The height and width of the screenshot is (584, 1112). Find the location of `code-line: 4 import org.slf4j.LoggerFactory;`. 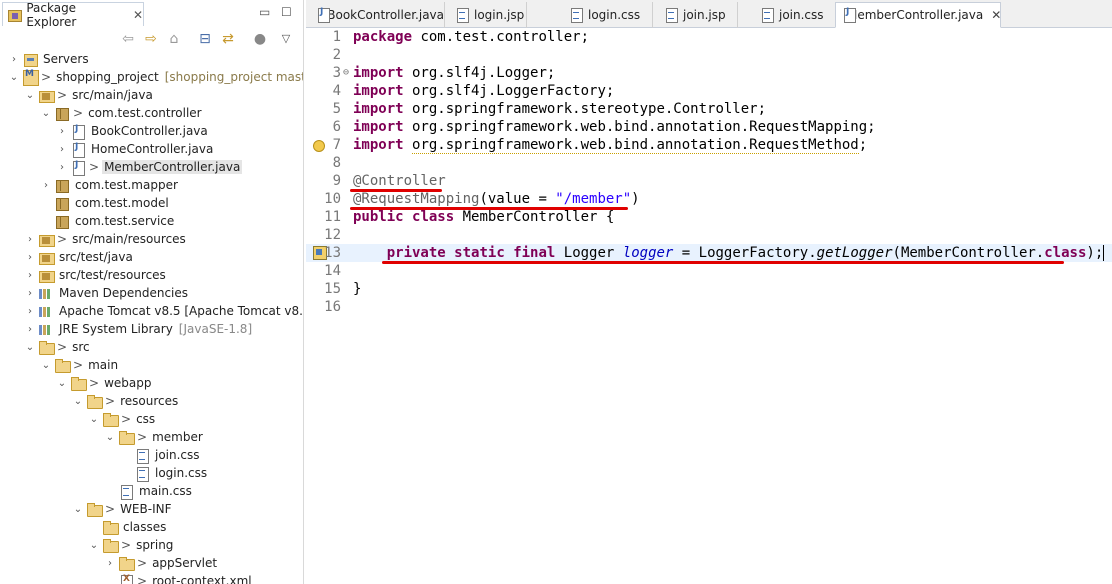

code-line: 4 import org.slf4j.LoggerFactory; is located at coordinates (709, 91).